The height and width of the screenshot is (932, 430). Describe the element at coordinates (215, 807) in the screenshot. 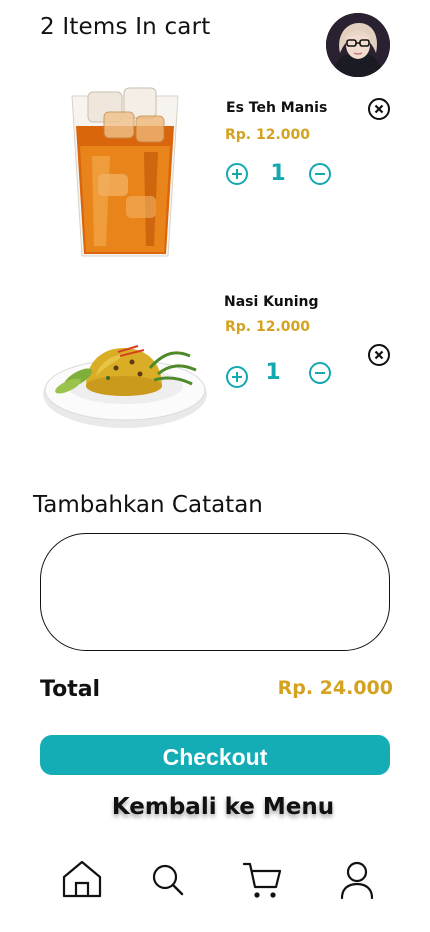

I see `back-to-menu-link: Kembali ke Menu` at that location.